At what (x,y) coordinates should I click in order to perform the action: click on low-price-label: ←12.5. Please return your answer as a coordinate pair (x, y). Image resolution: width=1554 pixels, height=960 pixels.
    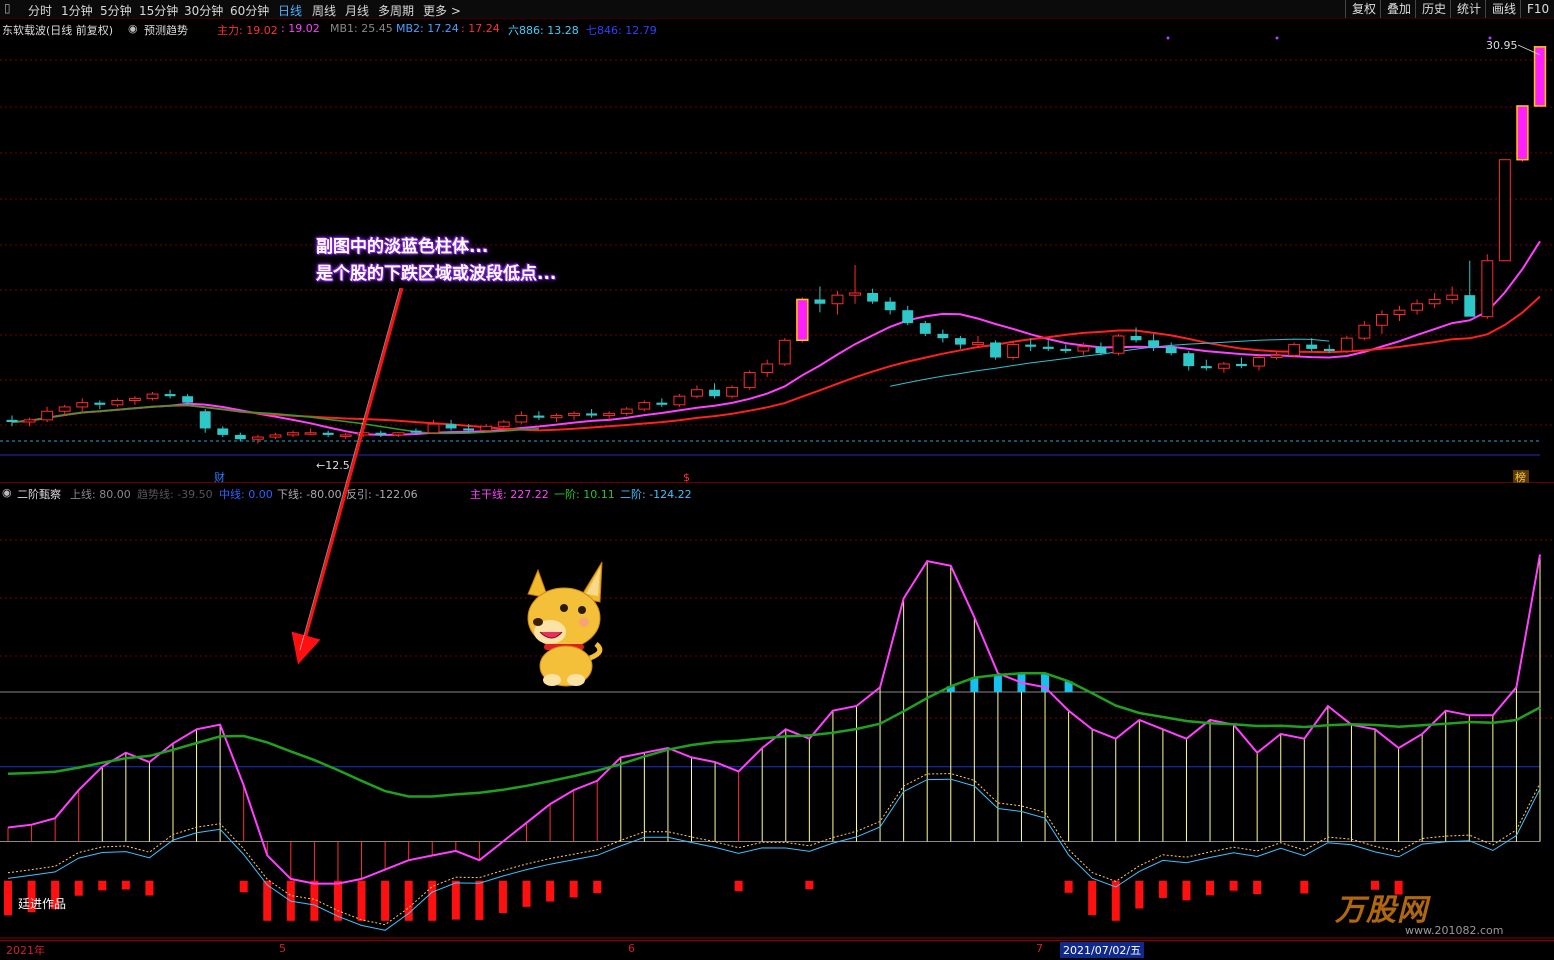
    Looking at the image, I should click on (333, 465).